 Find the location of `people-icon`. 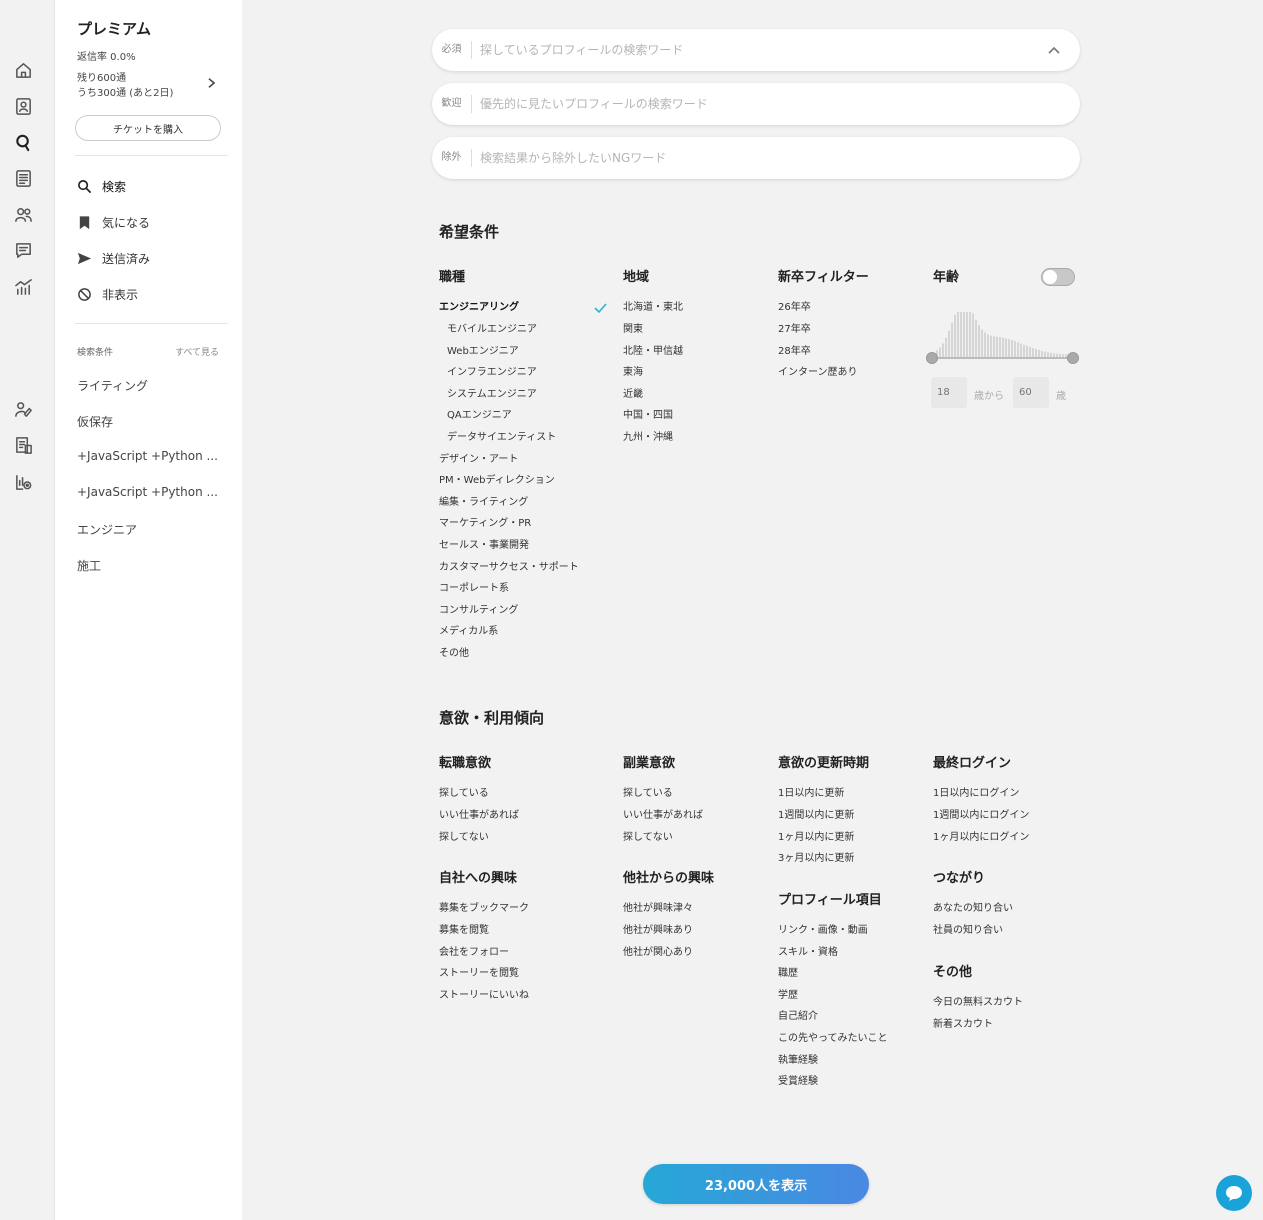

people-icon is located at coordinates (23, 214).